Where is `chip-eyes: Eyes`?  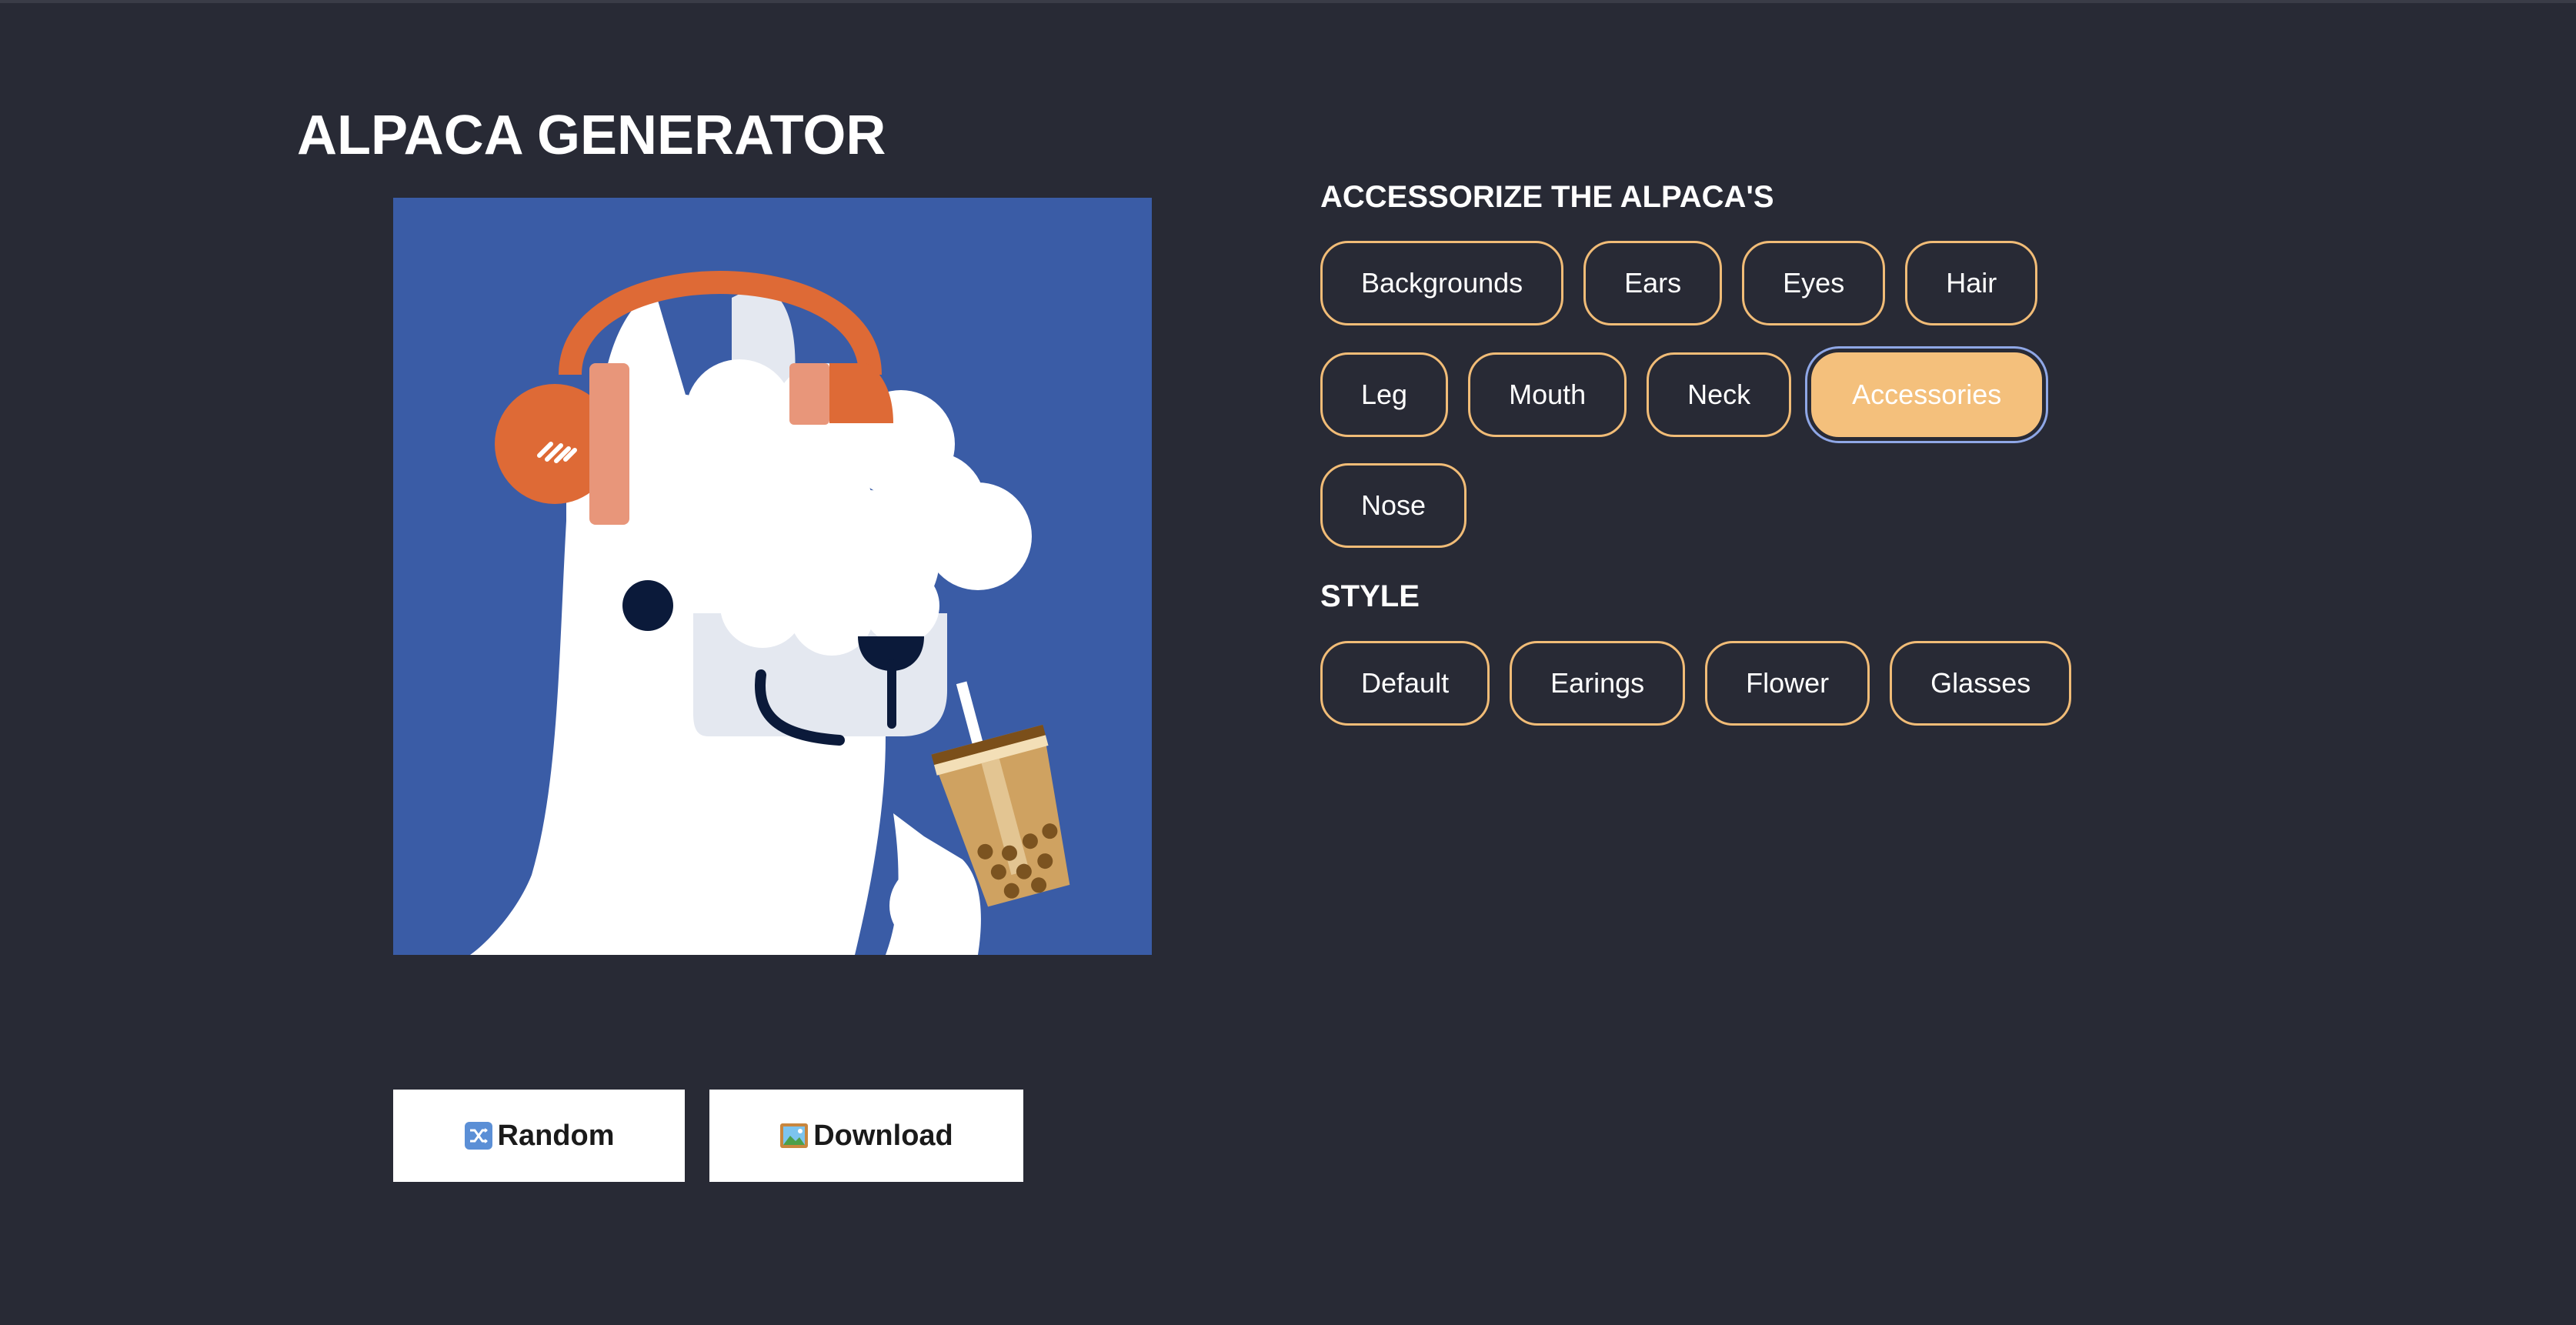
chip-eyes: Eyes is located at coordinates (1814, 283).